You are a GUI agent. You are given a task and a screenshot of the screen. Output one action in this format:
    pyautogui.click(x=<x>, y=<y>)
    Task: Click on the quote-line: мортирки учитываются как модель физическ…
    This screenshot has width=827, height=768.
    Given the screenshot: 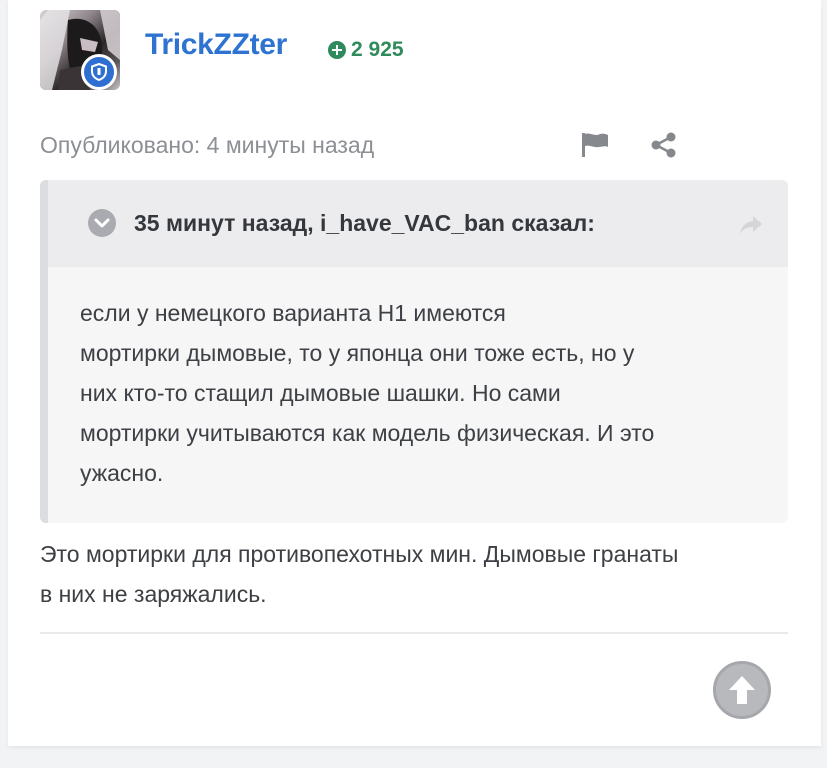 What is the action you would take?
    pyautogui.click(x=367, y=433)
    